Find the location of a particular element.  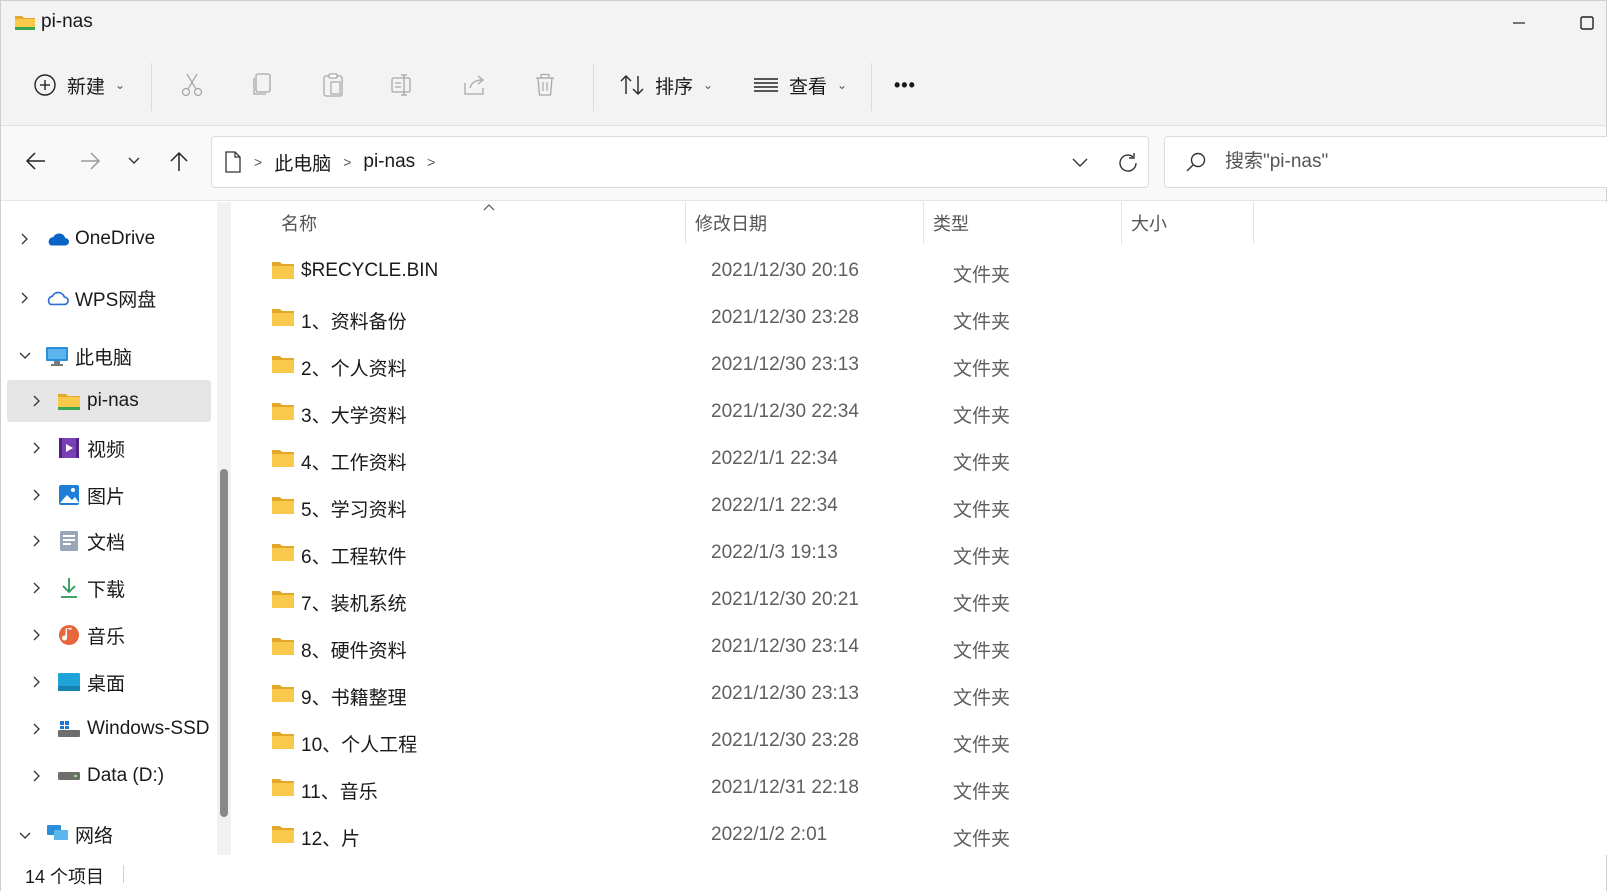

file-row: 8、硬件资料 2021/12/30 23:14 文件夹 is located at coordinates (759, 647).